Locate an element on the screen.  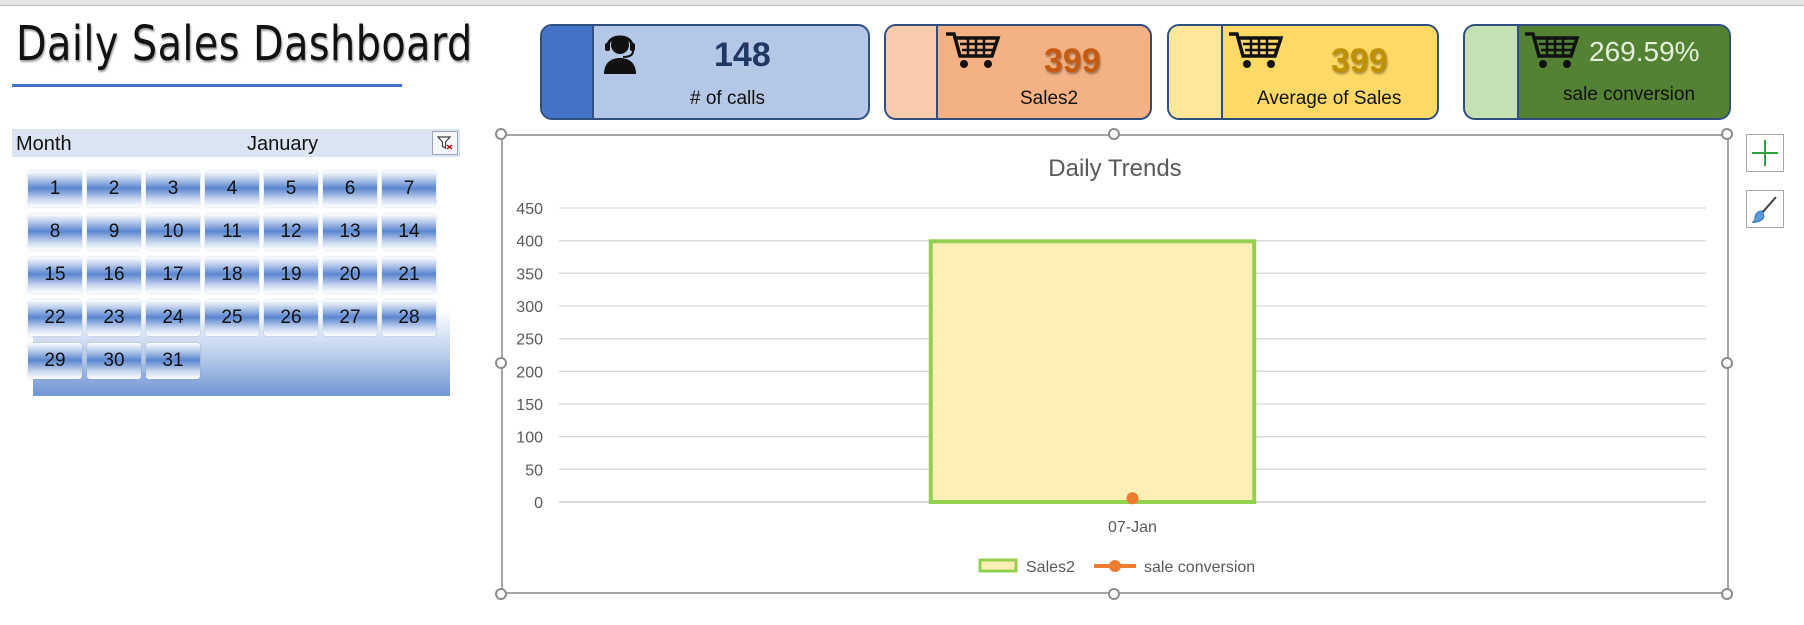
slicer-field-label: Month is located at coordinates (44, 144).